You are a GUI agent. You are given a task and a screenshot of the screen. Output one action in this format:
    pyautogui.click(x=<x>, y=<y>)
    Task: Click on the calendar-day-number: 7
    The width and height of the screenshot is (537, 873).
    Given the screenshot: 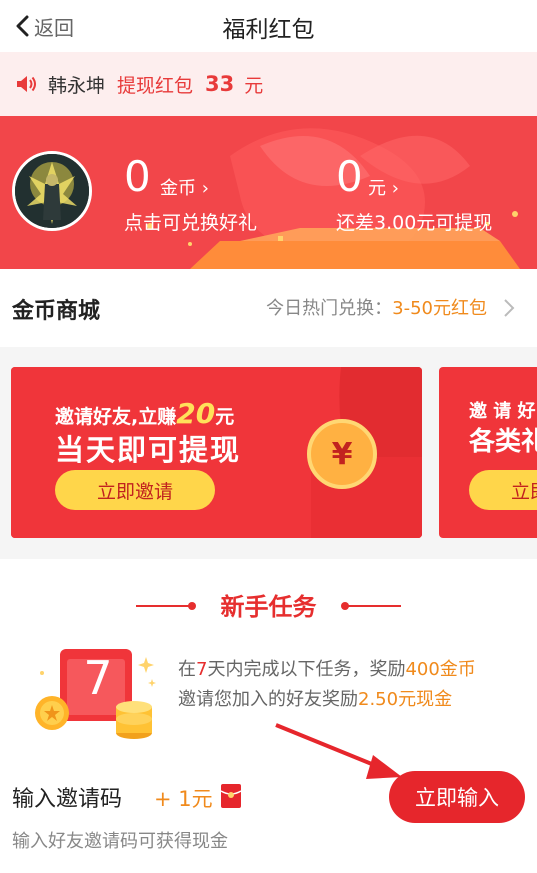 What is the action you would take?
    pyautogui.click(x=98, y=678)
    